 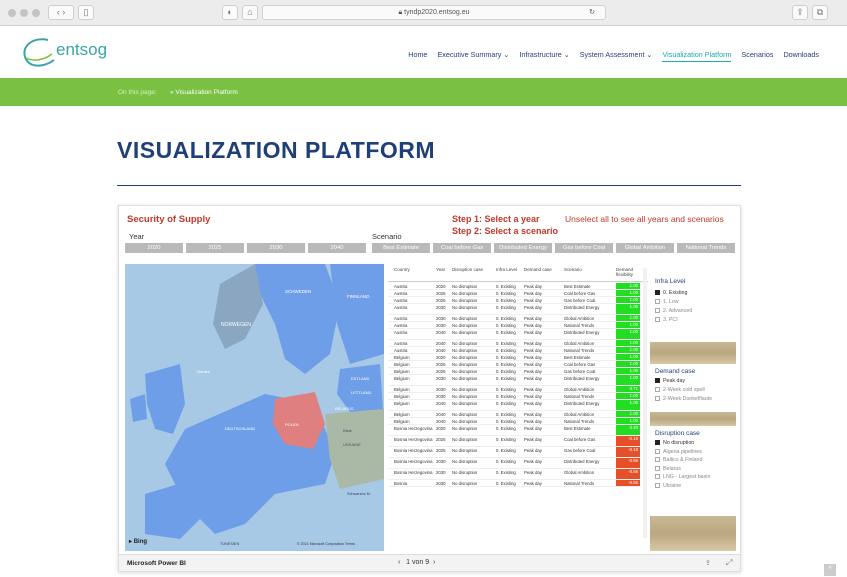 What do you see at coordinates (276, 248) in the screenshot?
I see `year-2030-button: 2030` at bounding box center [276, 248].